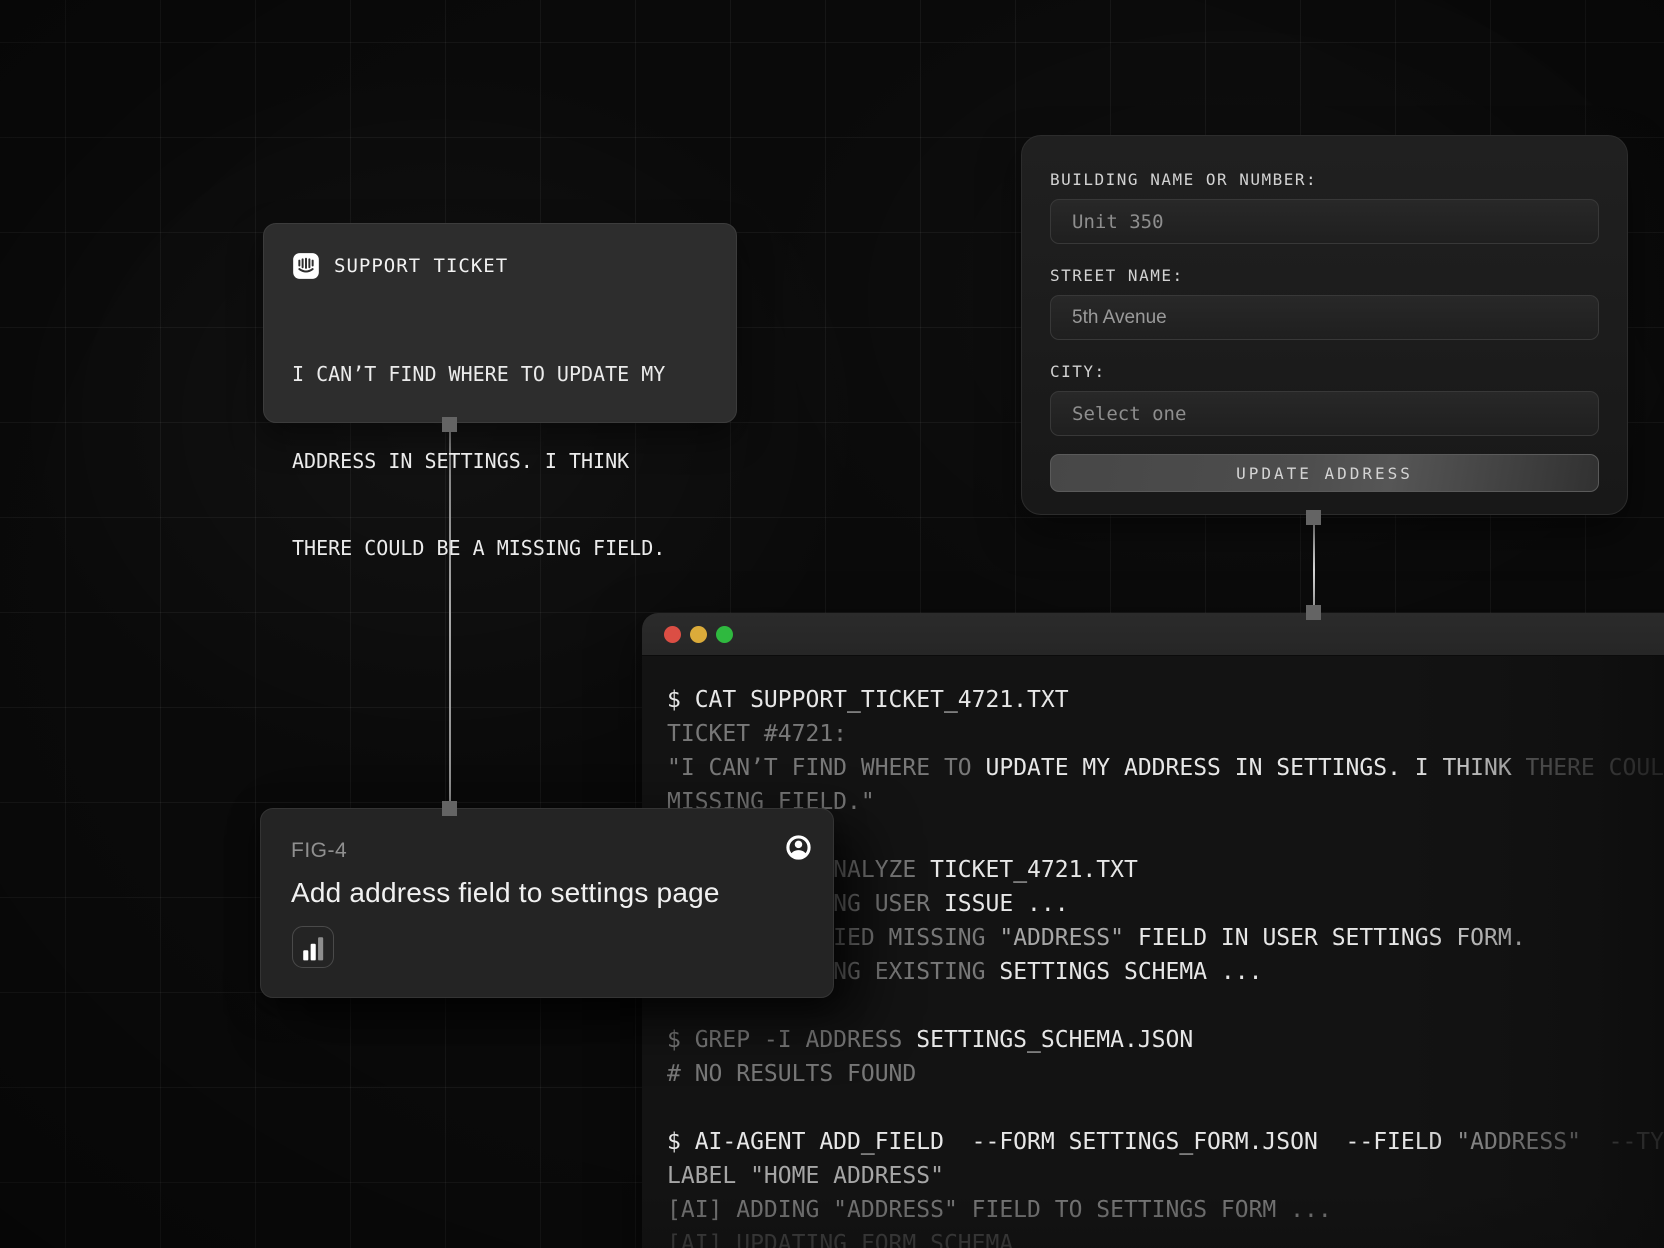  I want to click on bar-chart-icon, so click(313, 947).